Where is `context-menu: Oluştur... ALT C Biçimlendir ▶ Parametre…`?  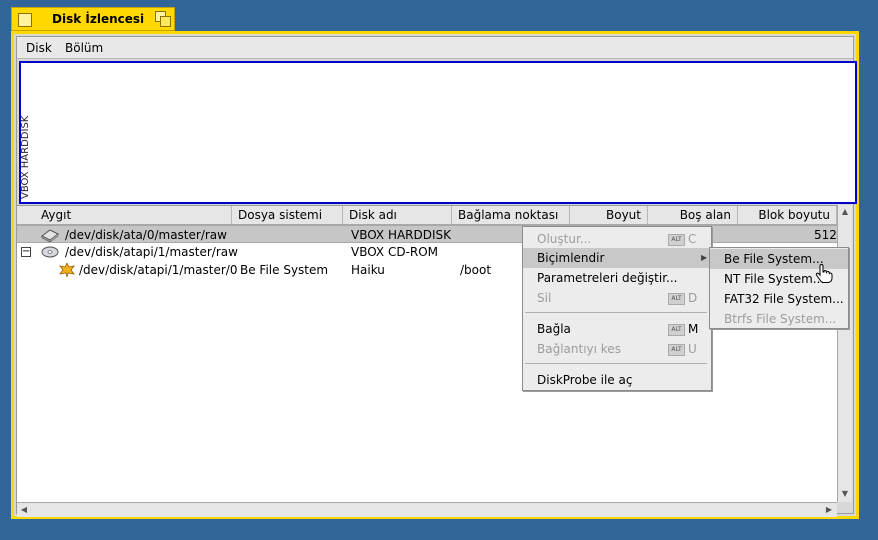 context-menu: Oluştur... ALT C Biçimlendir ▶ Parametre… is located at coordinates (617, 308).